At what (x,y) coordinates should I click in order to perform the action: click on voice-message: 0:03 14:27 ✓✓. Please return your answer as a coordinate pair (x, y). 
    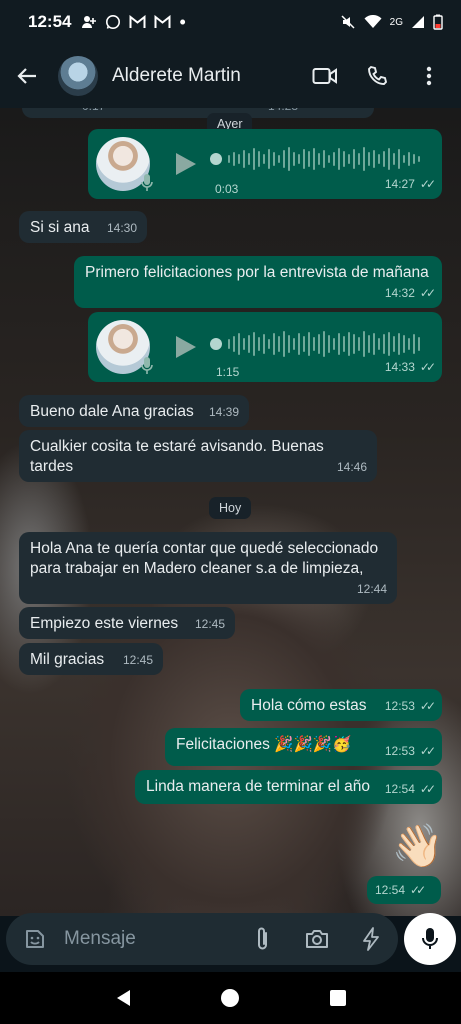
    Looking at the image, I should click on (265, 164).